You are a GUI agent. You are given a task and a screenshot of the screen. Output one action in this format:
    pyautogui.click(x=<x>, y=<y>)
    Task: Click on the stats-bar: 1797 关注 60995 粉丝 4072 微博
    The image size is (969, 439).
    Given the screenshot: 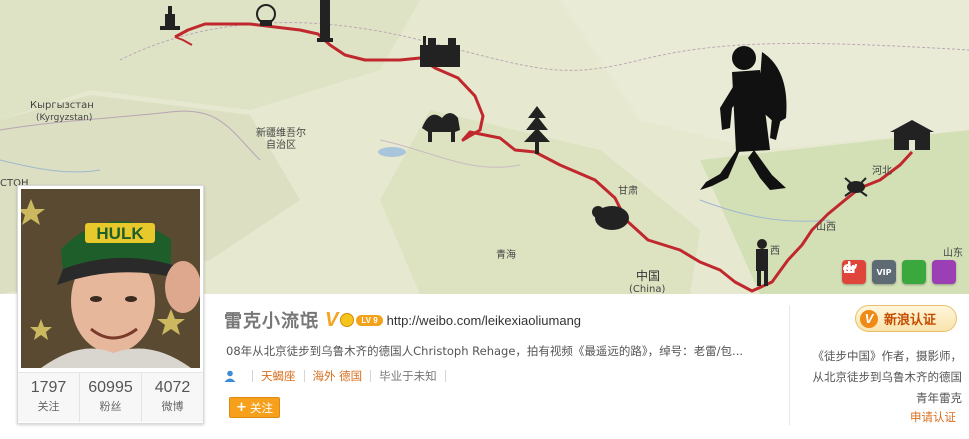 What is the action you would take?
    pyautogui.click(x=110, y=397)
    